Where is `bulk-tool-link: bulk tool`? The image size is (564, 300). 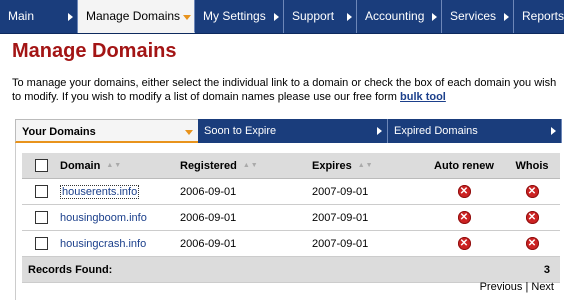 bulk-tool-link: bulk tool is located at coordinates (423, 97).